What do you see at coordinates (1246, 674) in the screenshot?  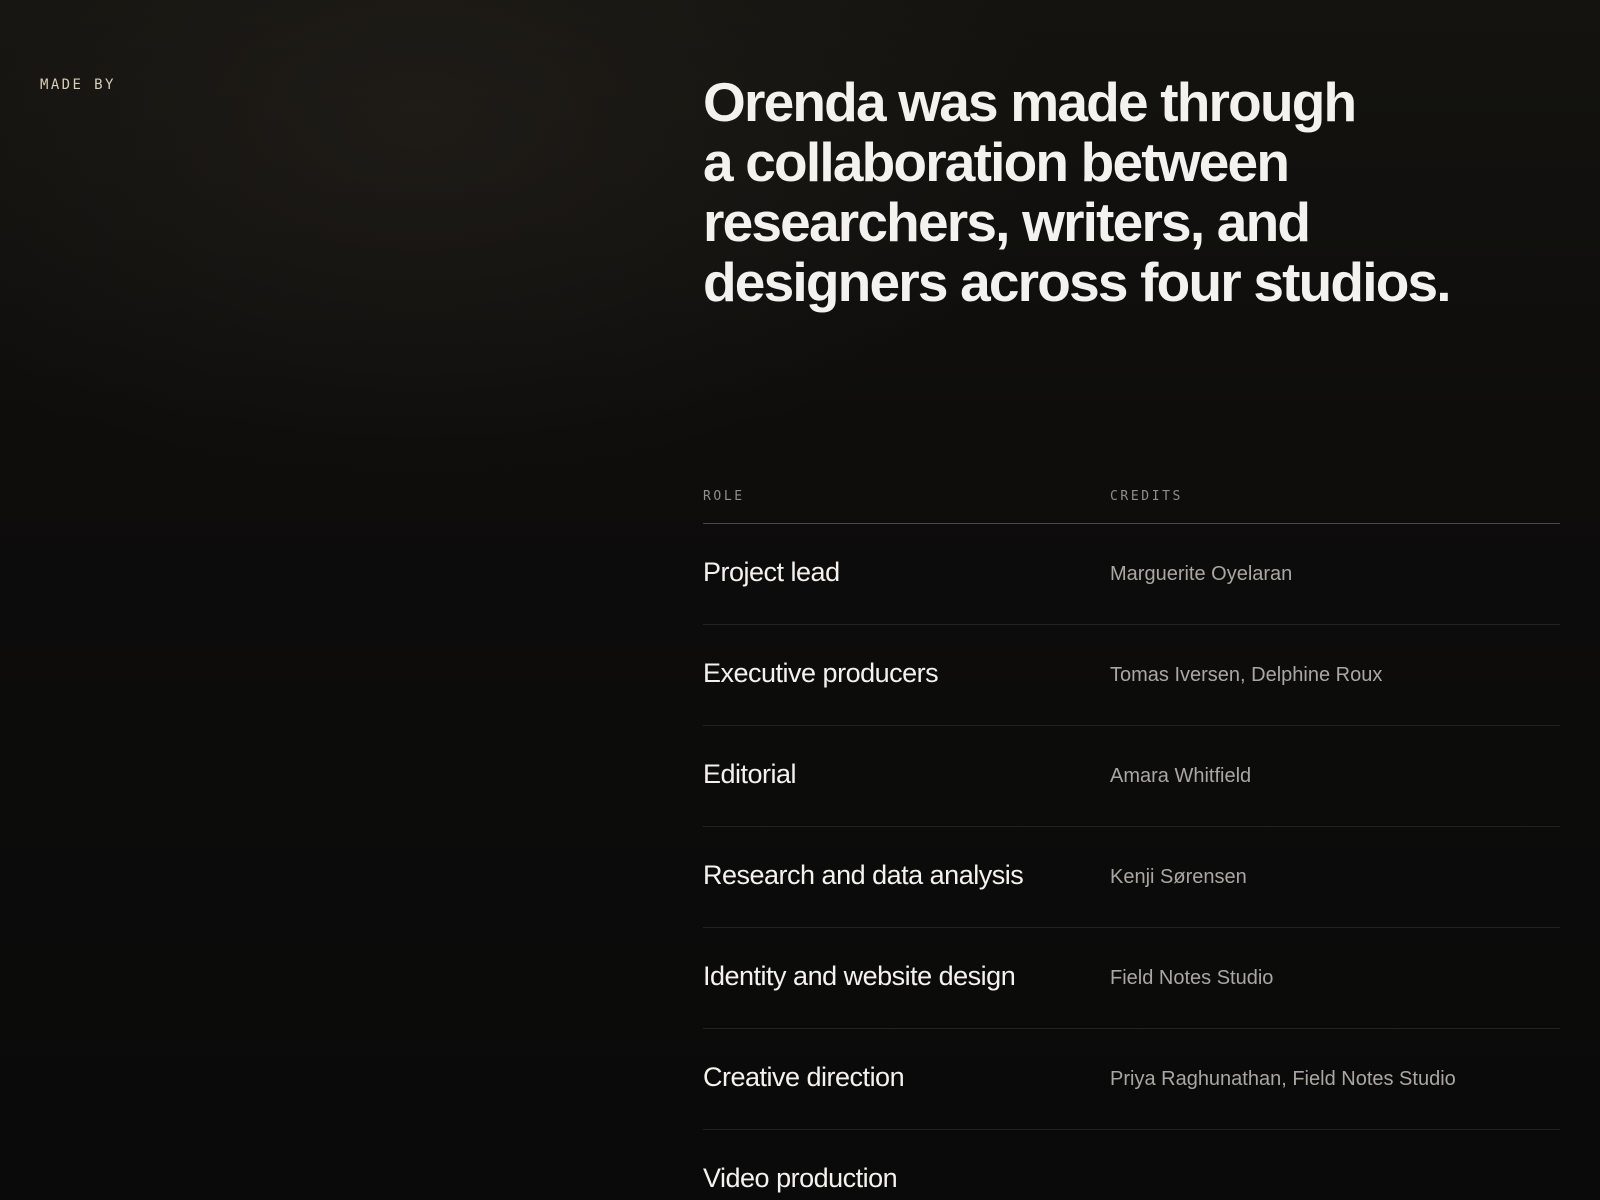 I see `credit-names: Tomas Iversen, Delphine Roux` at bounding box center [1246, 674].